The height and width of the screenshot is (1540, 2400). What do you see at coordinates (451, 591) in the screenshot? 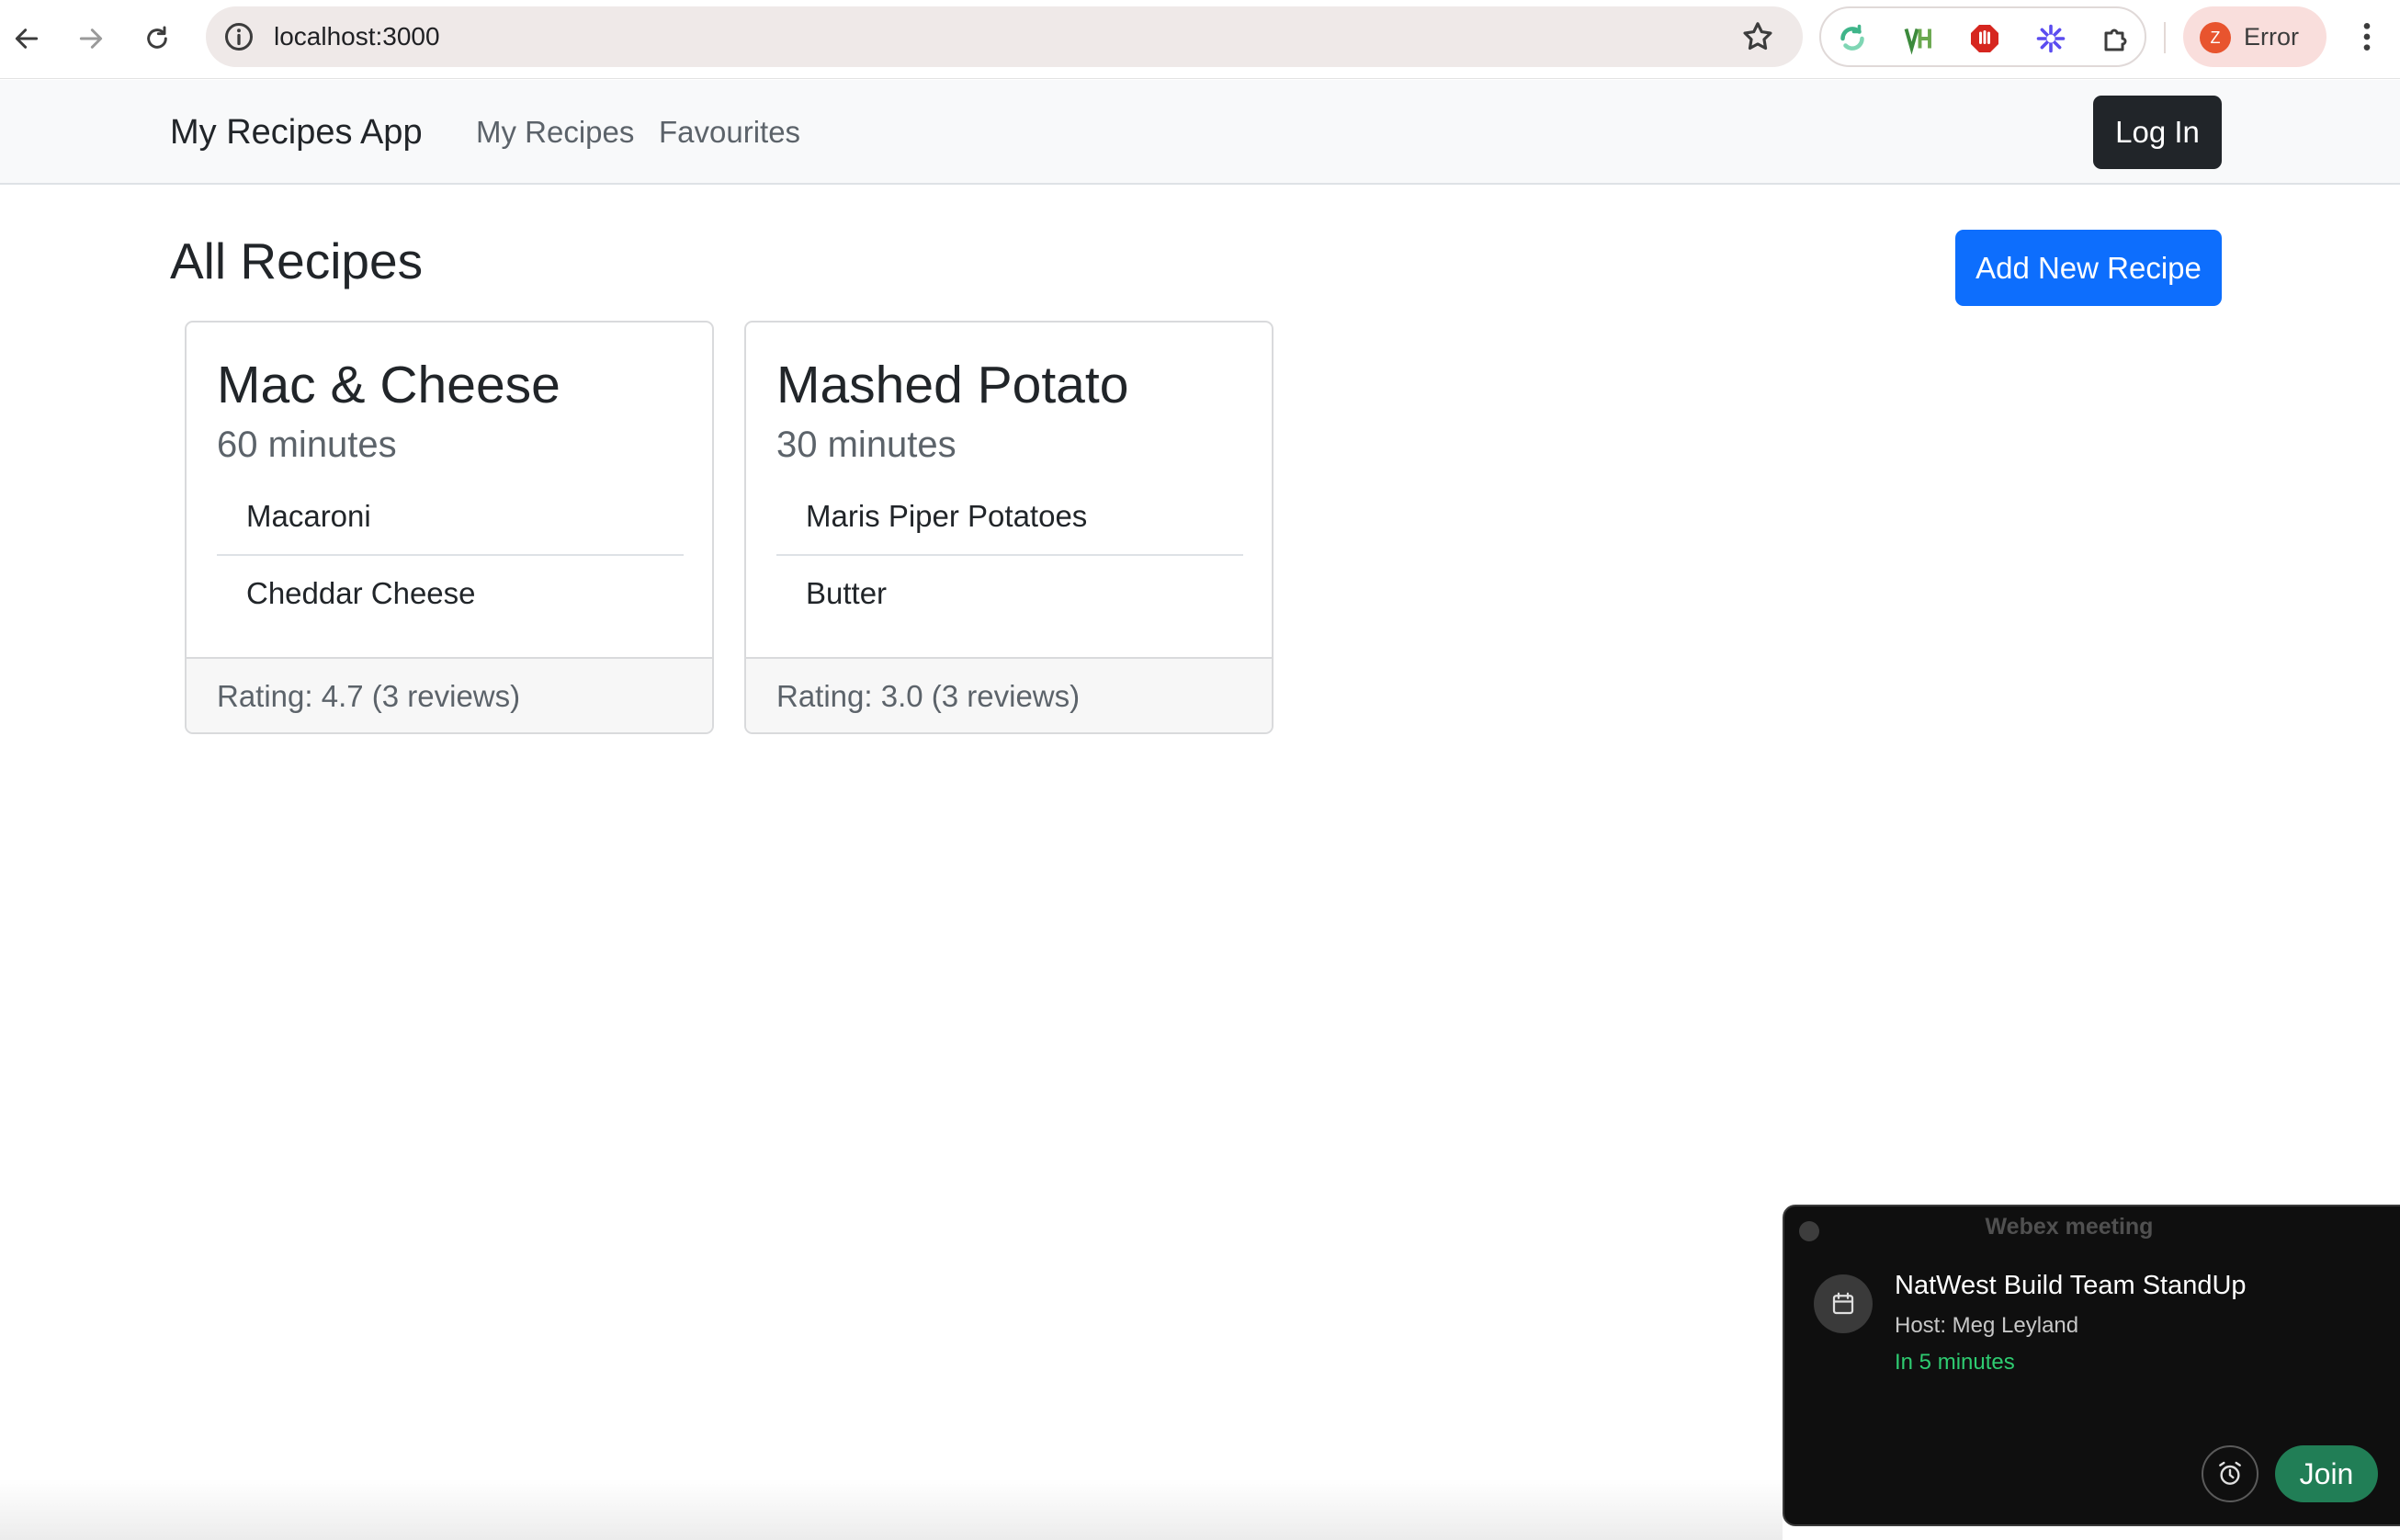
I see `ingredient-item: Cheddar Cheese` at bounding box center [451, 591].